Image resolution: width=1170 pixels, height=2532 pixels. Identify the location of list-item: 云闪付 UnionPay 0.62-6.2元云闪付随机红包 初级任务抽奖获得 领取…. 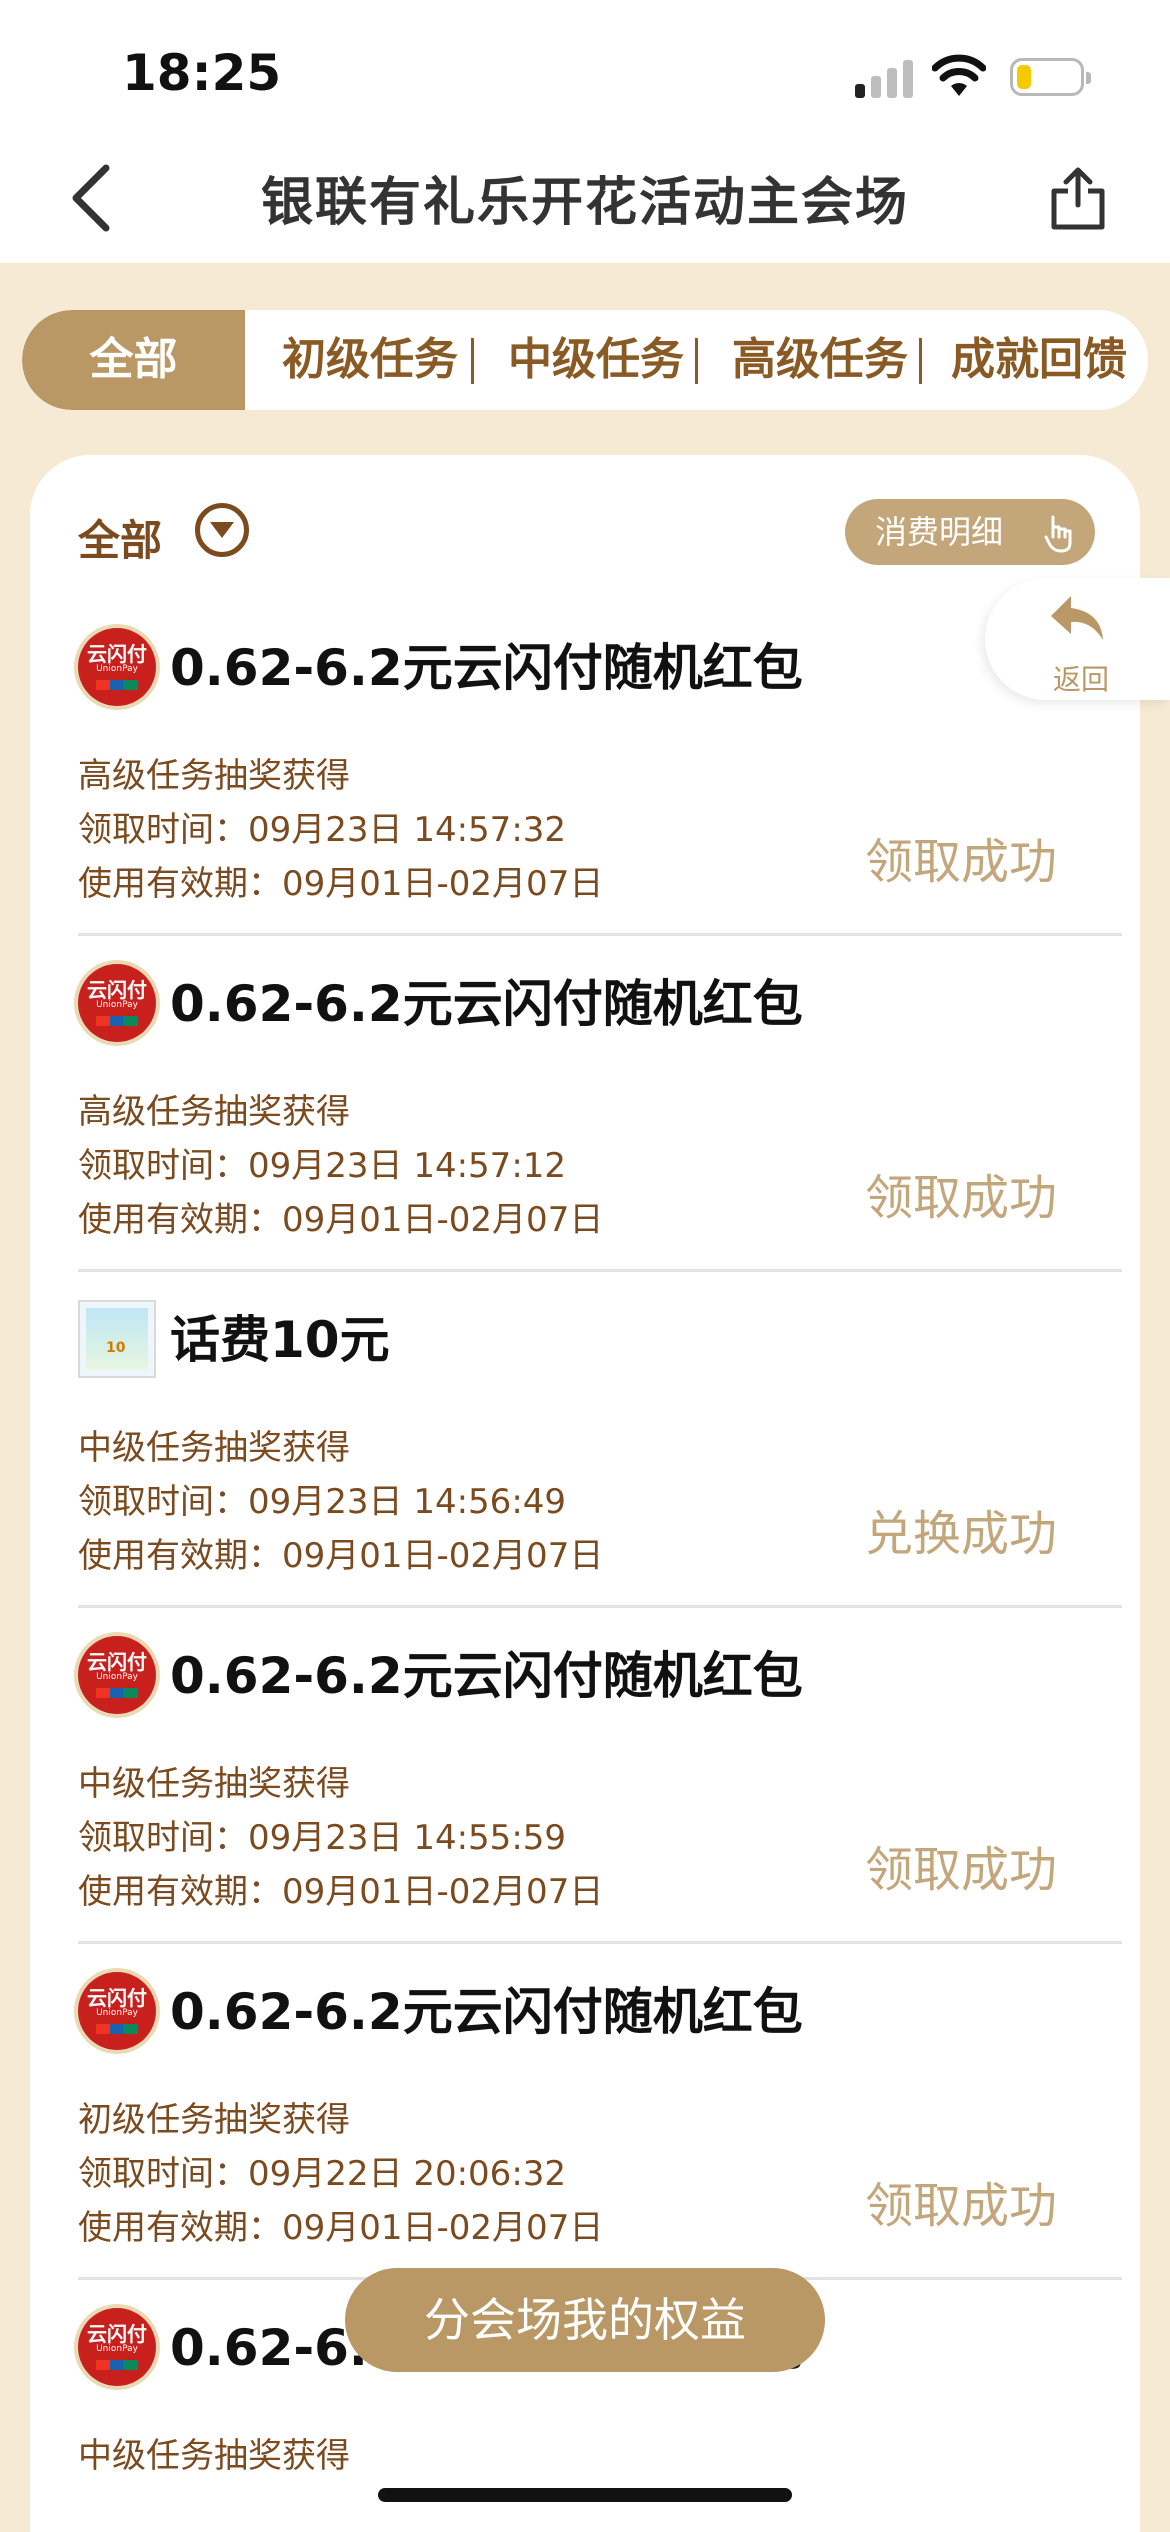
(600, 2112).